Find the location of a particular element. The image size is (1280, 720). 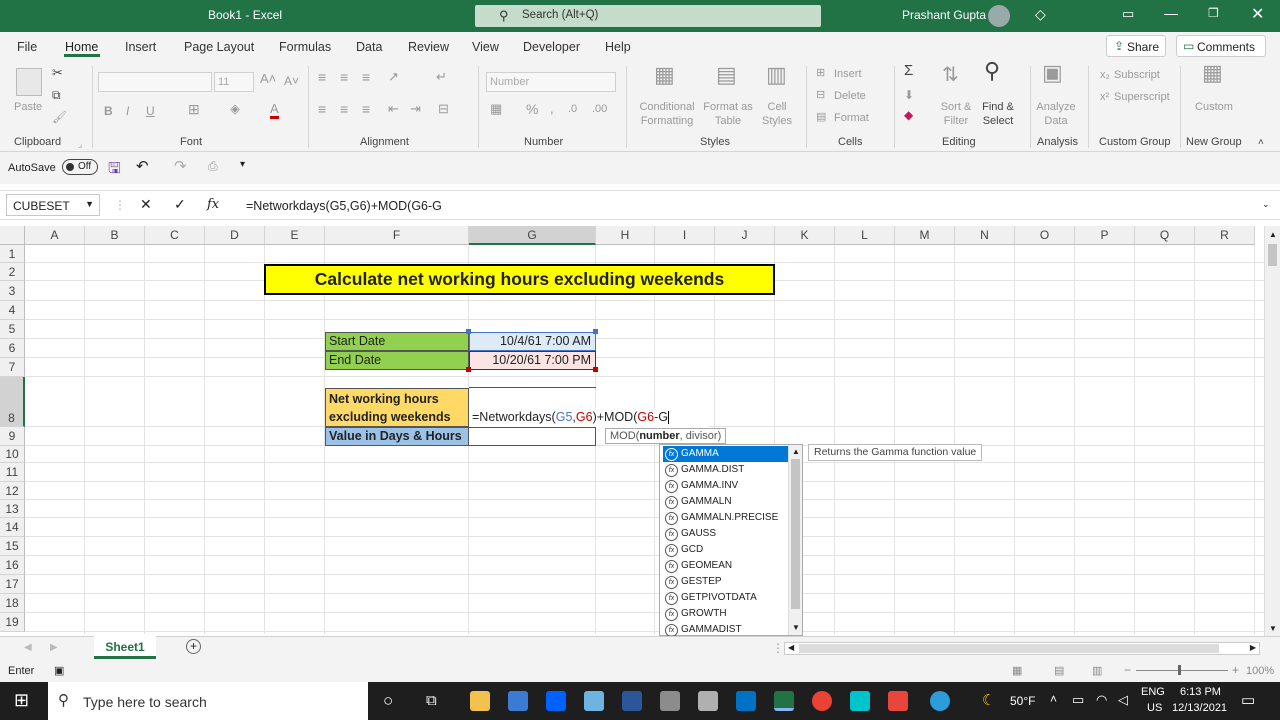

column-header: Q is located at coordinates (1165, 235).